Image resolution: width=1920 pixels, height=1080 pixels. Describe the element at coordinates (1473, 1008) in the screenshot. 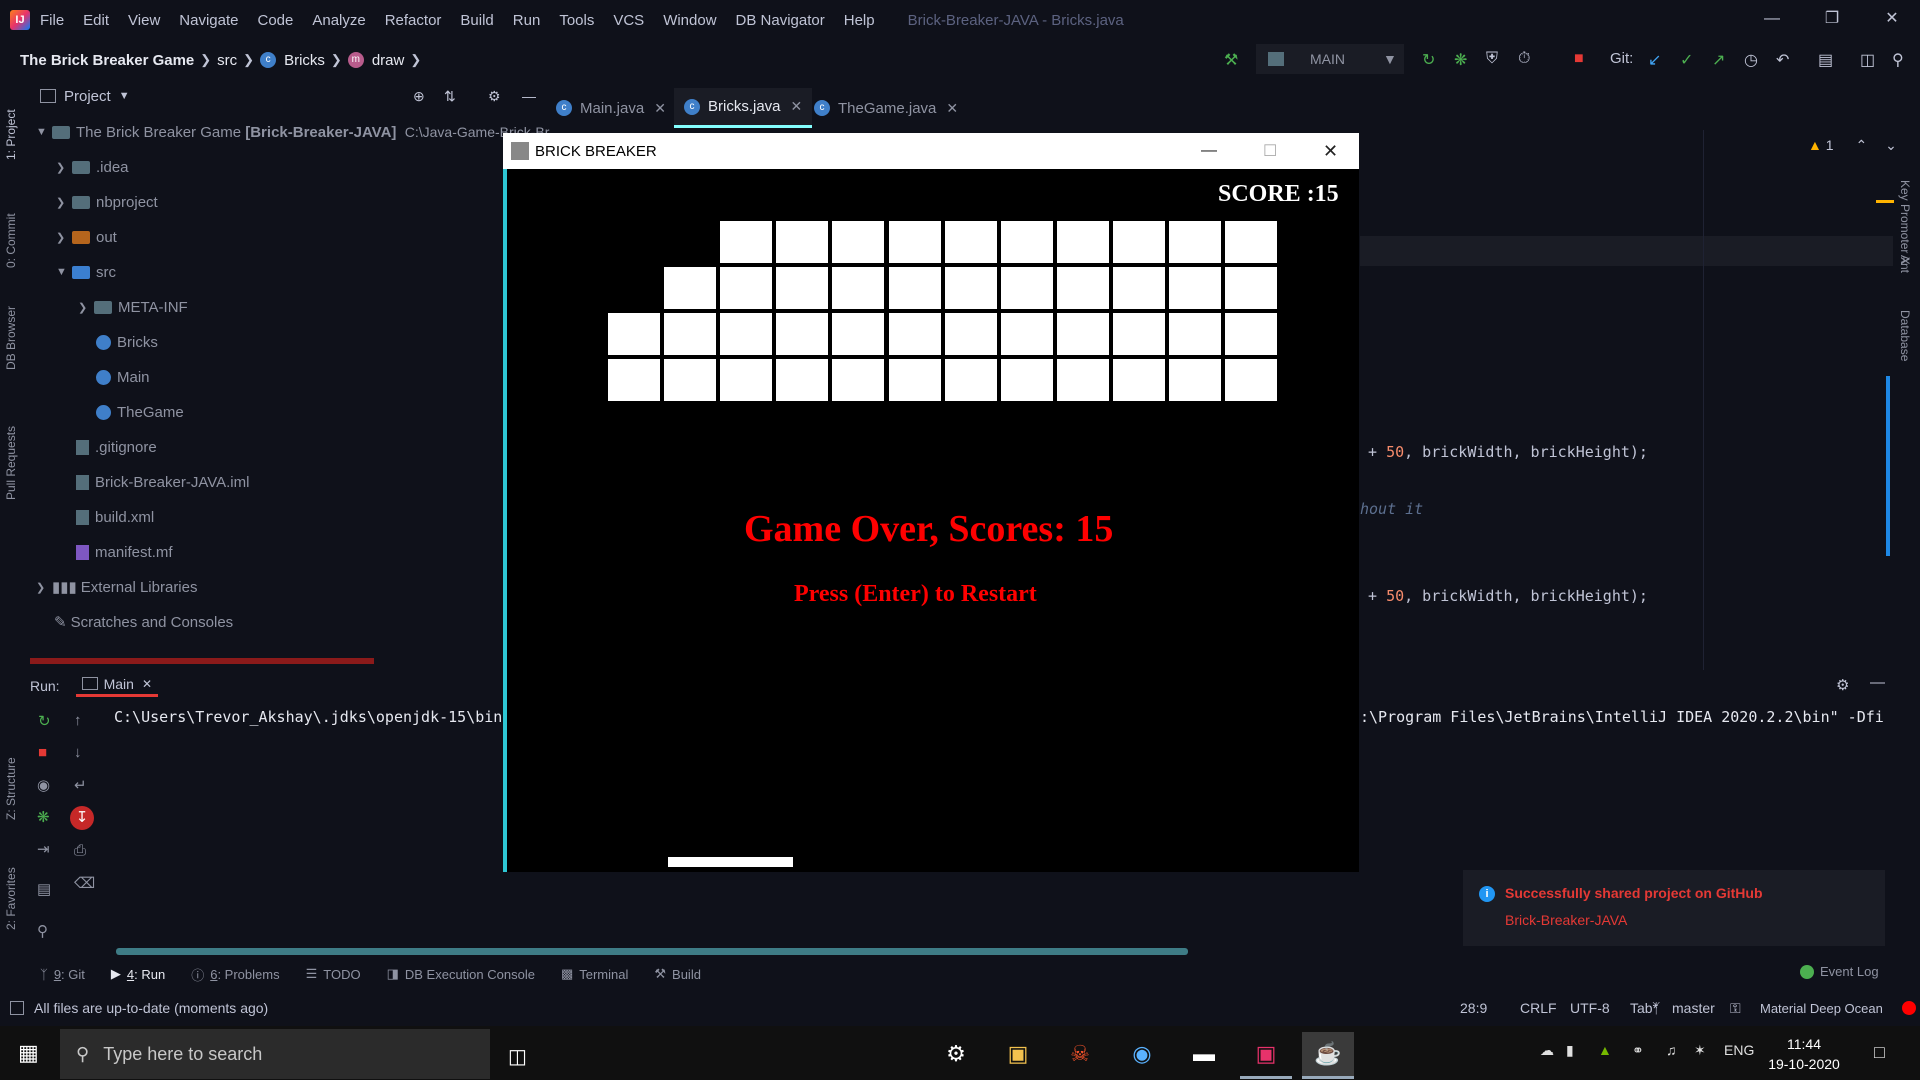

I see `caret-position: 28:9` at that location.